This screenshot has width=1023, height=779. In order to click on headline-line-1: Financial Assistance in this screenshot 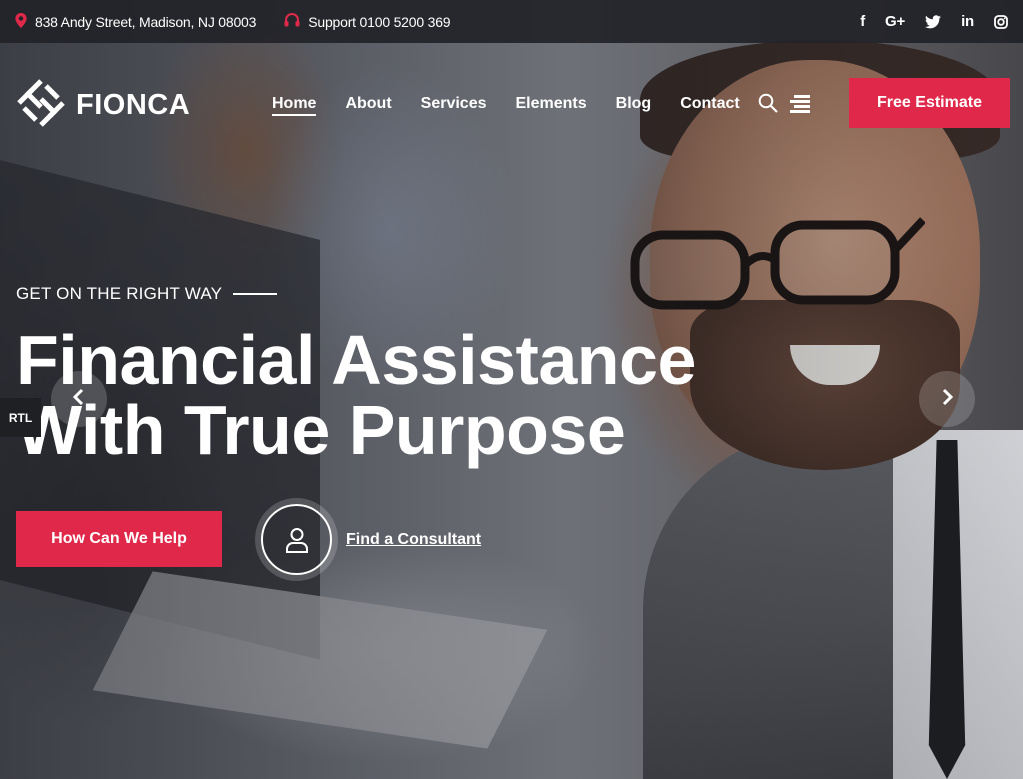, I will do `click(356, 360)`.